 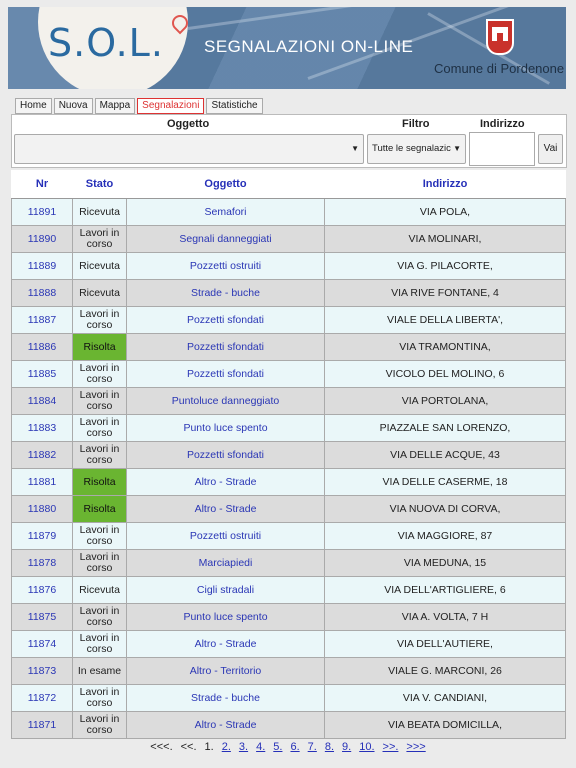 I want to click on tab-mappa: Mappa, so click(x=115, y=106).